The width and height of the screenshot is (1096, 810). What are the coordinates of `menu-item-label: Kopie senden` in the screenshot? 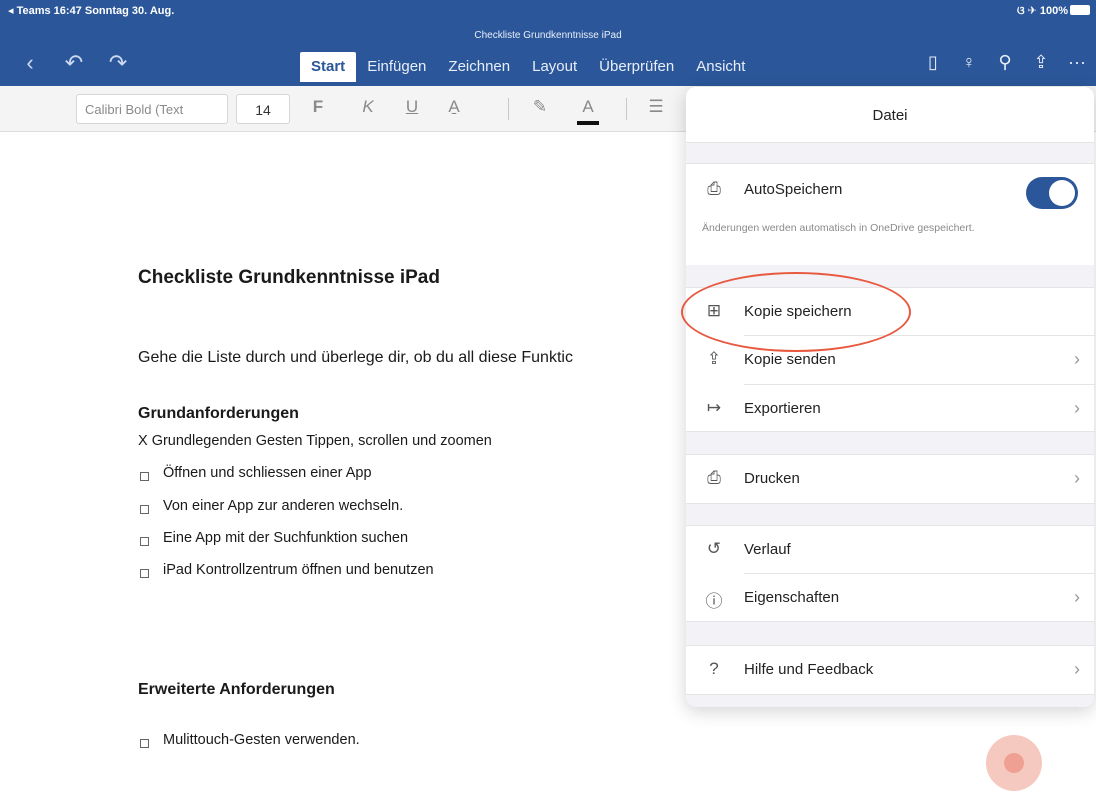 It's located at (790, 359).